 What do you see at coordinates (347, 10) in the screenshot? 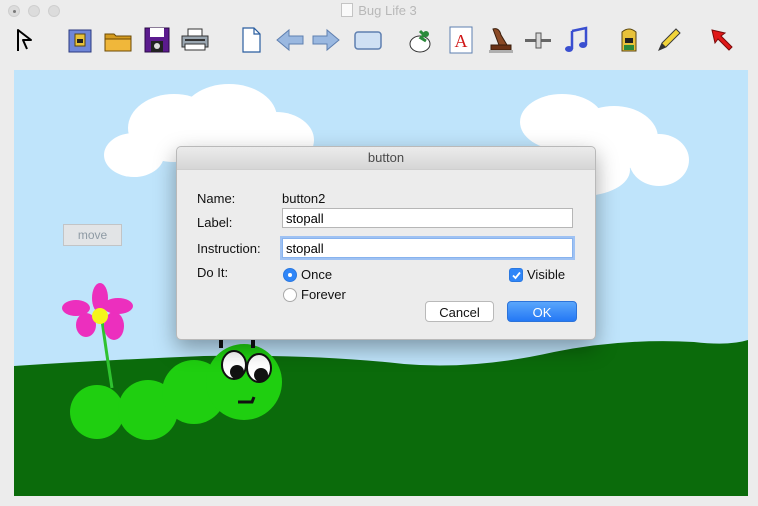
I see `document-icon` at bounding box center [347, 10].